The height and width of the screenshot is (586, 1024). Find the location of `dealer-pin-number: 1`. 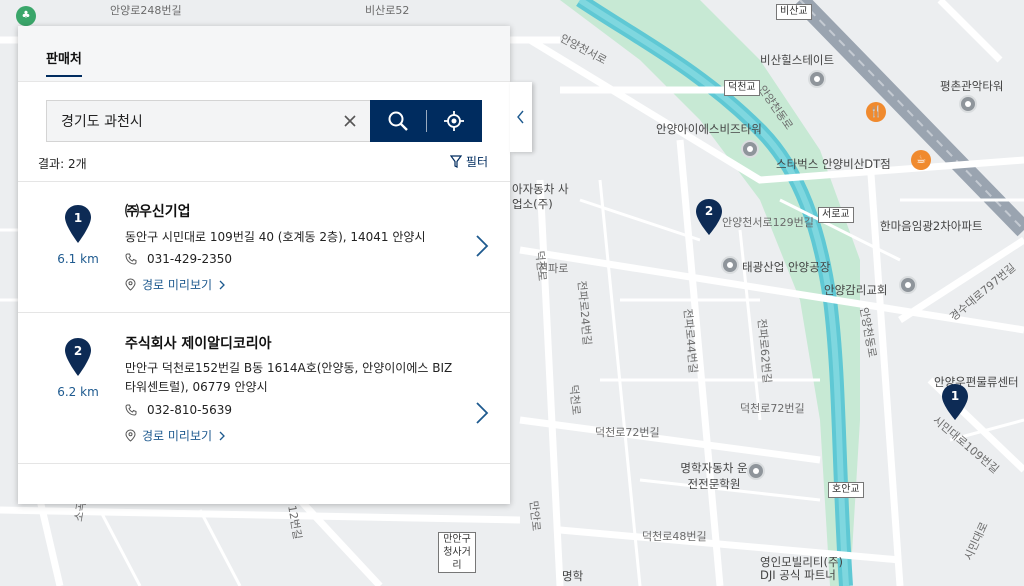

dealer-pin-number: 1 is located at coordinates (78, 218).